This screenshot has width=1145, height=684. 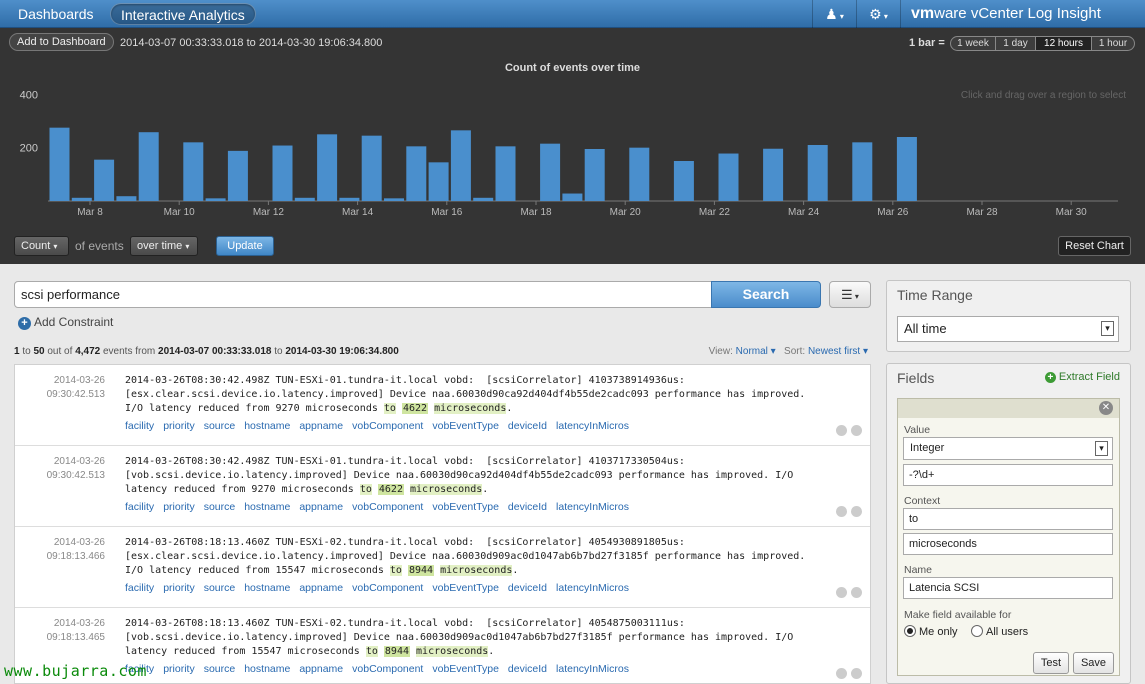 What do you see at coordinates (1008, 588) in the screenshot?
I see `field-name-input: Latencia SCSI` at bounding box center [1008, 588].